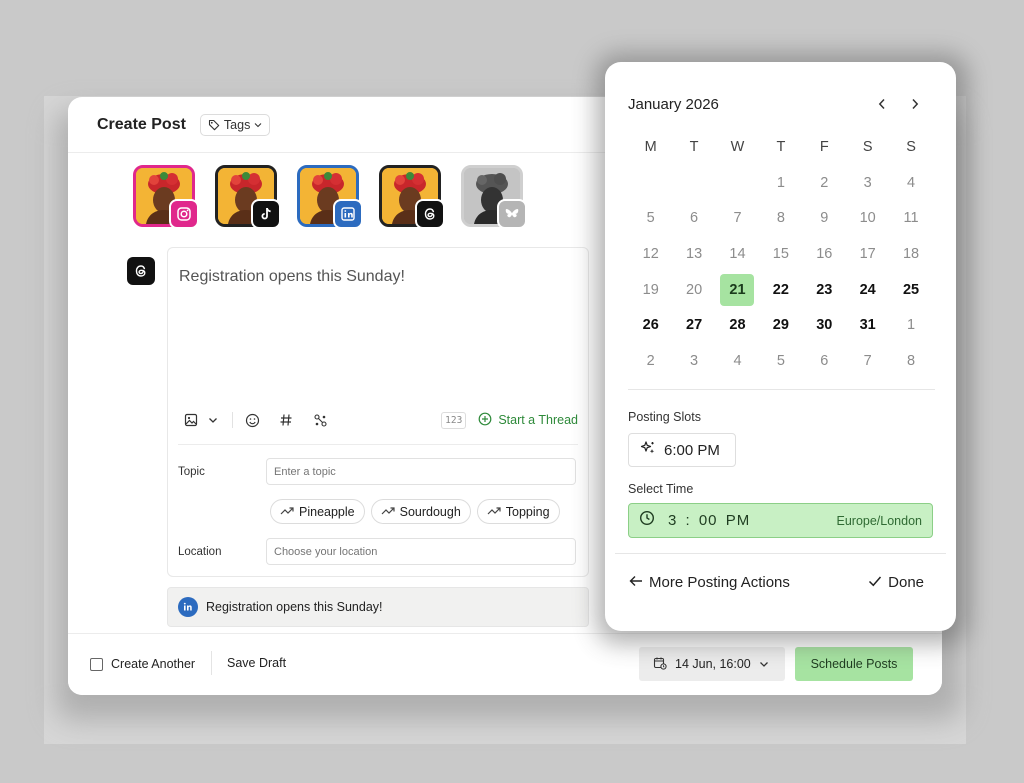  I want to click on weekday-header: F, so click(824, 146).